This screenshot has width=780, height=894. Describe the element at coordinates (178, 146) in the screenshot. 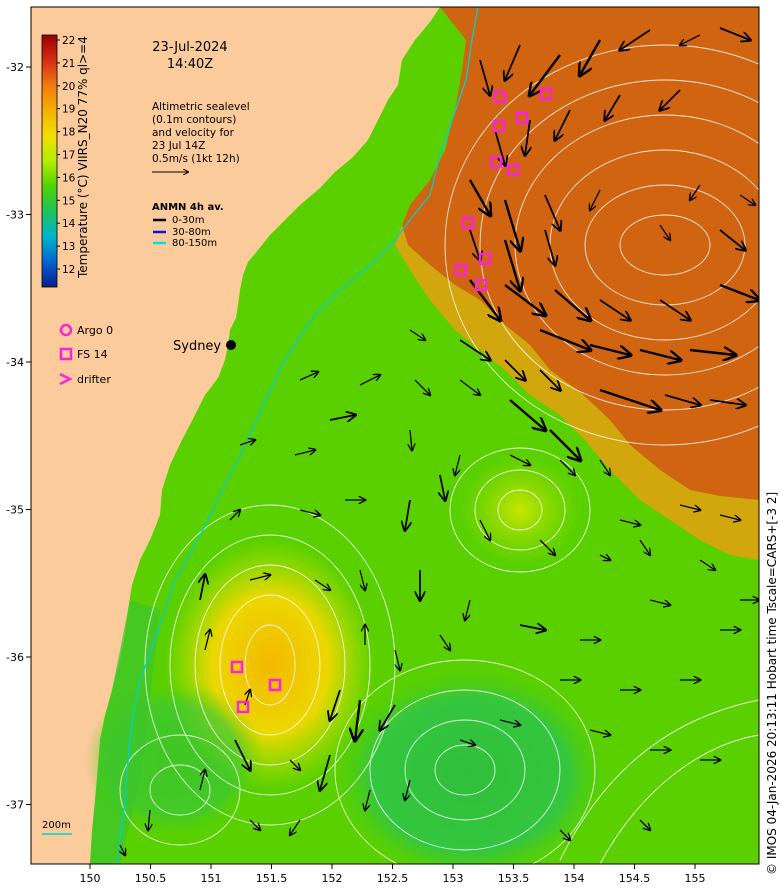

I see `altimetry-line-4: 23 Jul 14Z` at that location.